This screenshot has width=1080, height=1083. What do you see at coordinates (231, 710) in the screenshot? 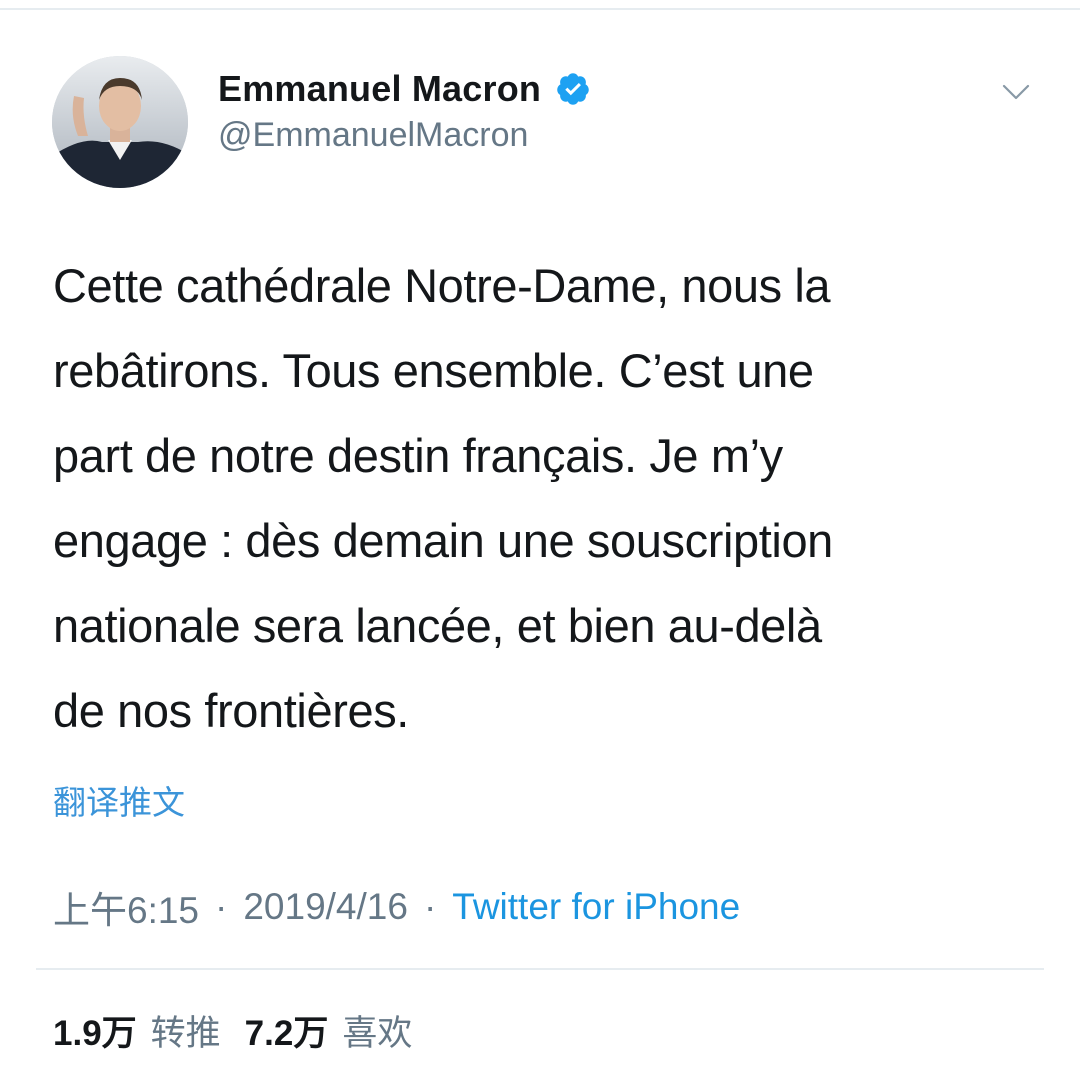
I see `tweet-line: de nos frontières.` at bounding box center [231, 710].